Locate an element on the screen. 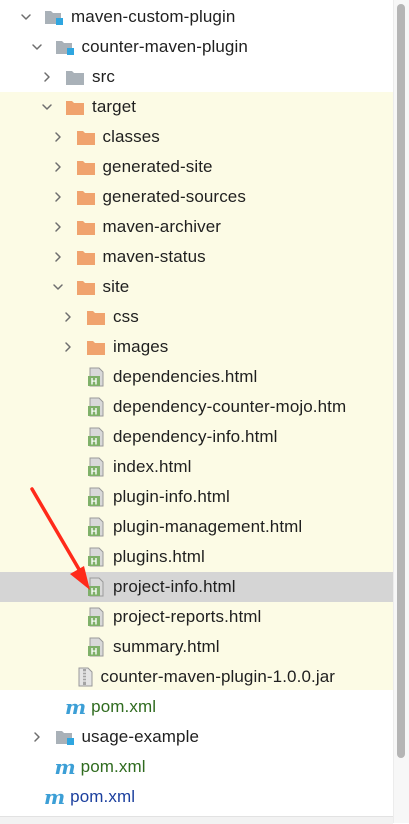 This screenshot has width=409, height=824. tree-row: maven-archiver is located at coordinates (196, 227).